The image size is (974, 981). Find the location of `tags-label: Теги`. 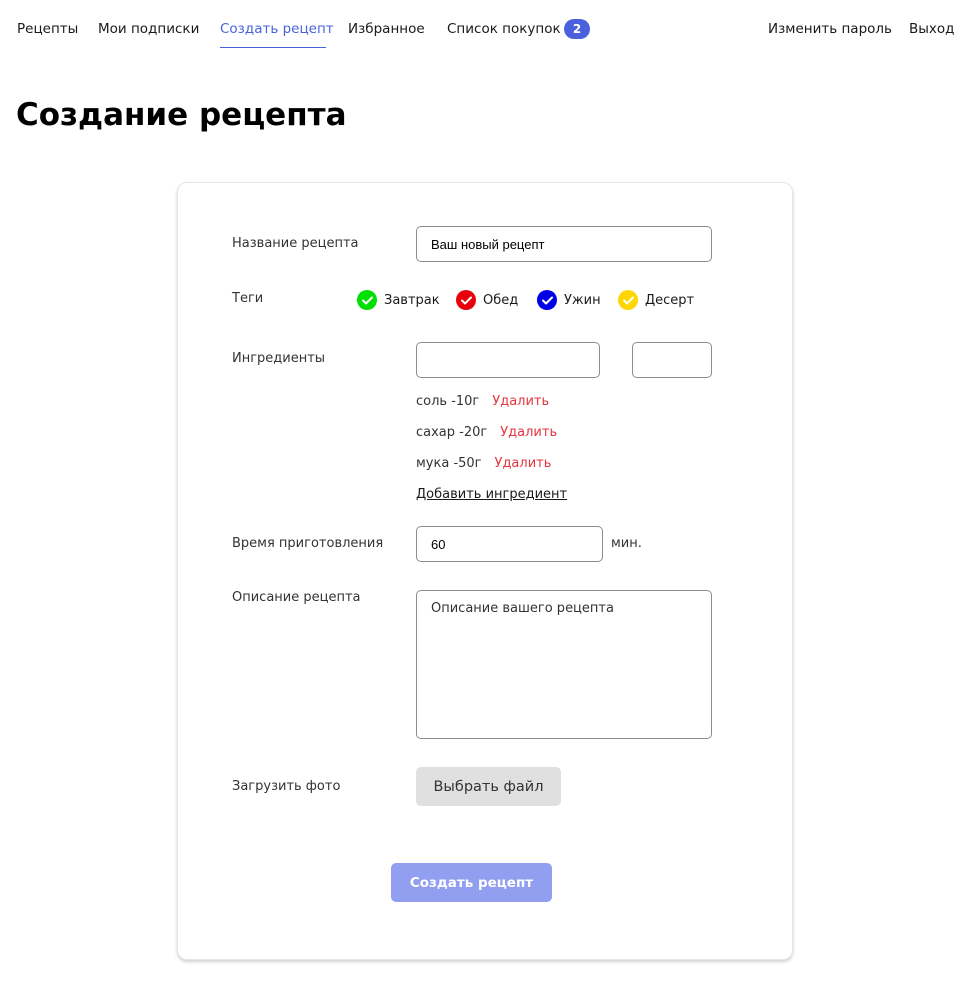

tags-label: Теги is located at coordinates (248, 298).